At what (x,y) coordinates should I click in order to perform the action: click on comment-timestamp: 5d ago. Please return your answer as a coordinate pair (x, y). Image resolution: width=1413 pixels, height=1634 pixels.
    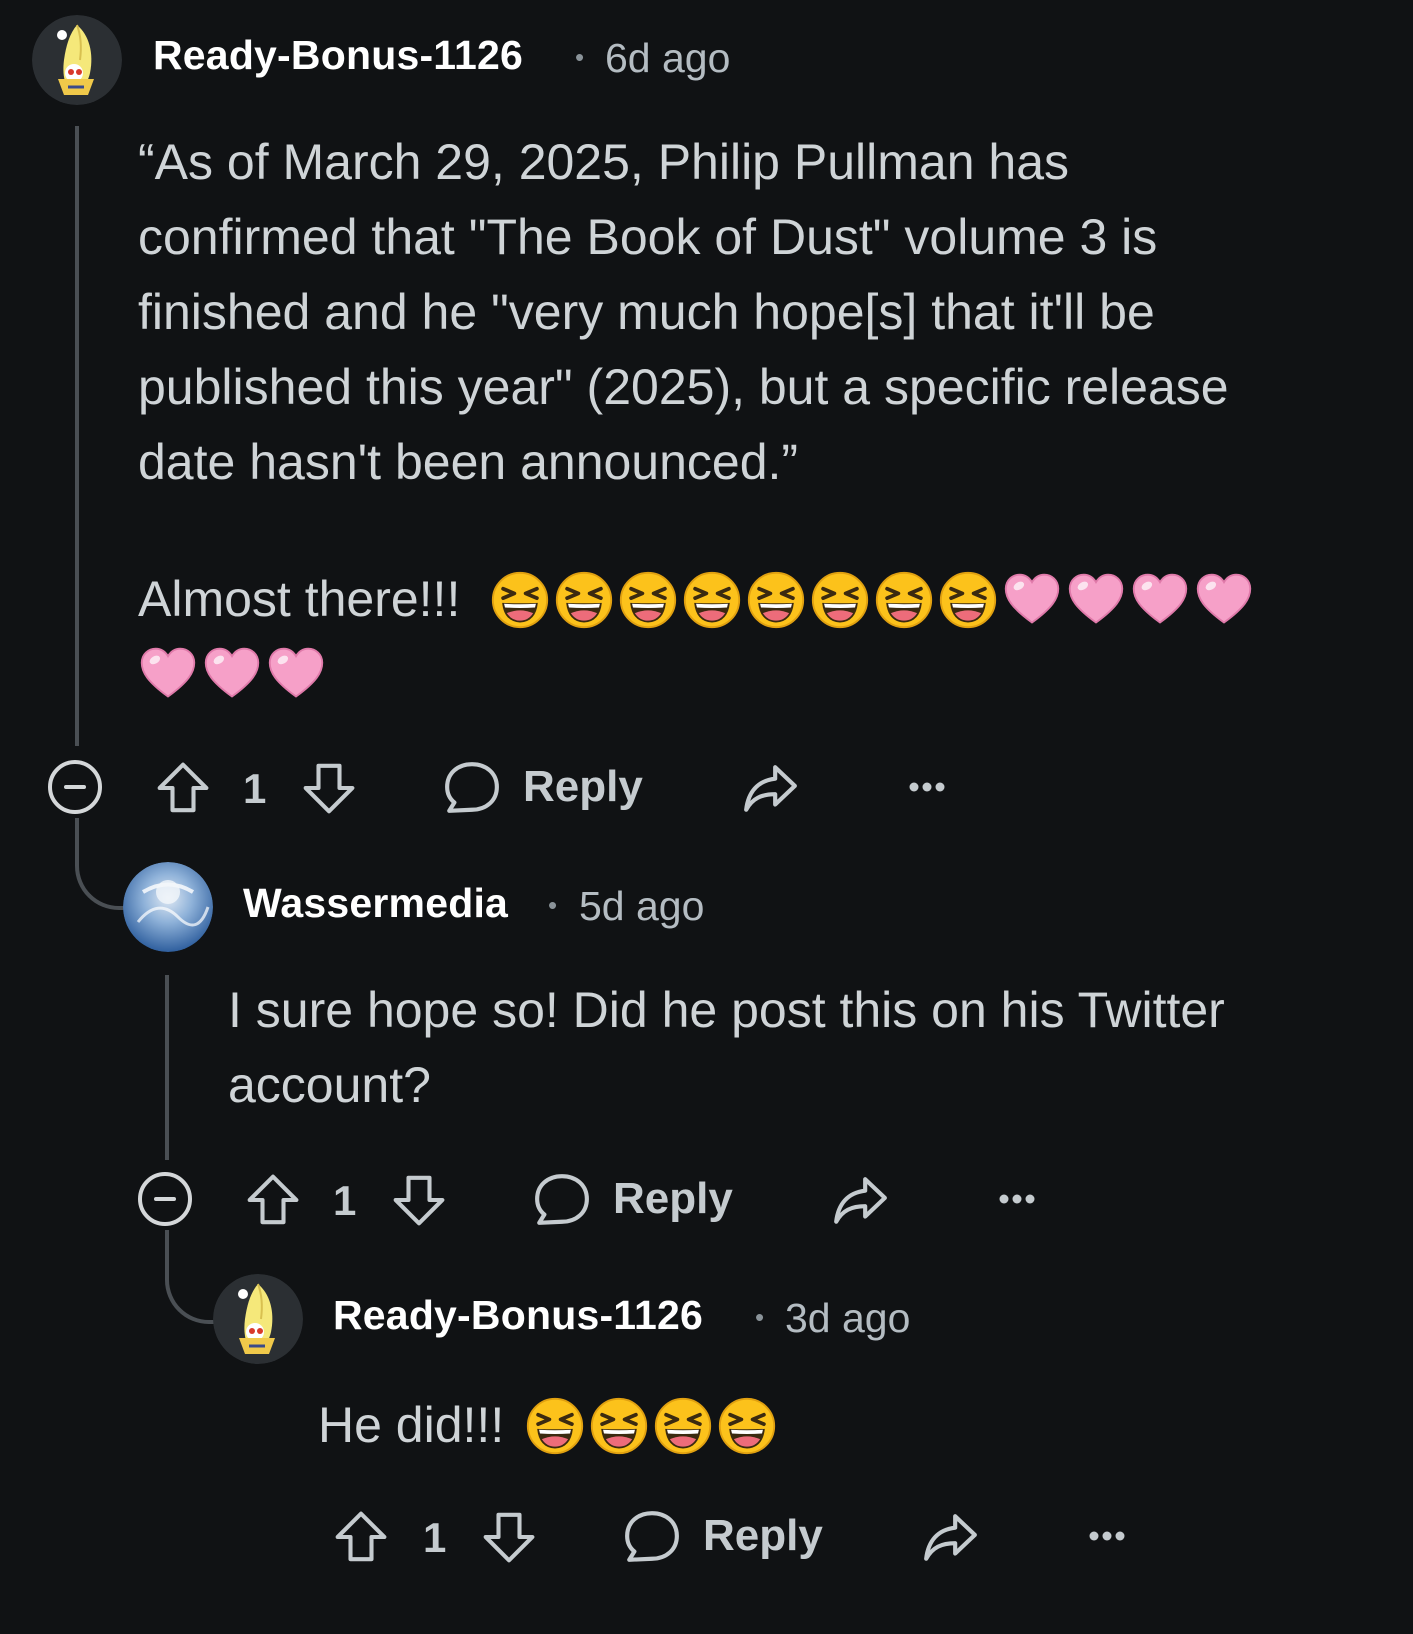
    Looking at the image, I should click on (642, 906).